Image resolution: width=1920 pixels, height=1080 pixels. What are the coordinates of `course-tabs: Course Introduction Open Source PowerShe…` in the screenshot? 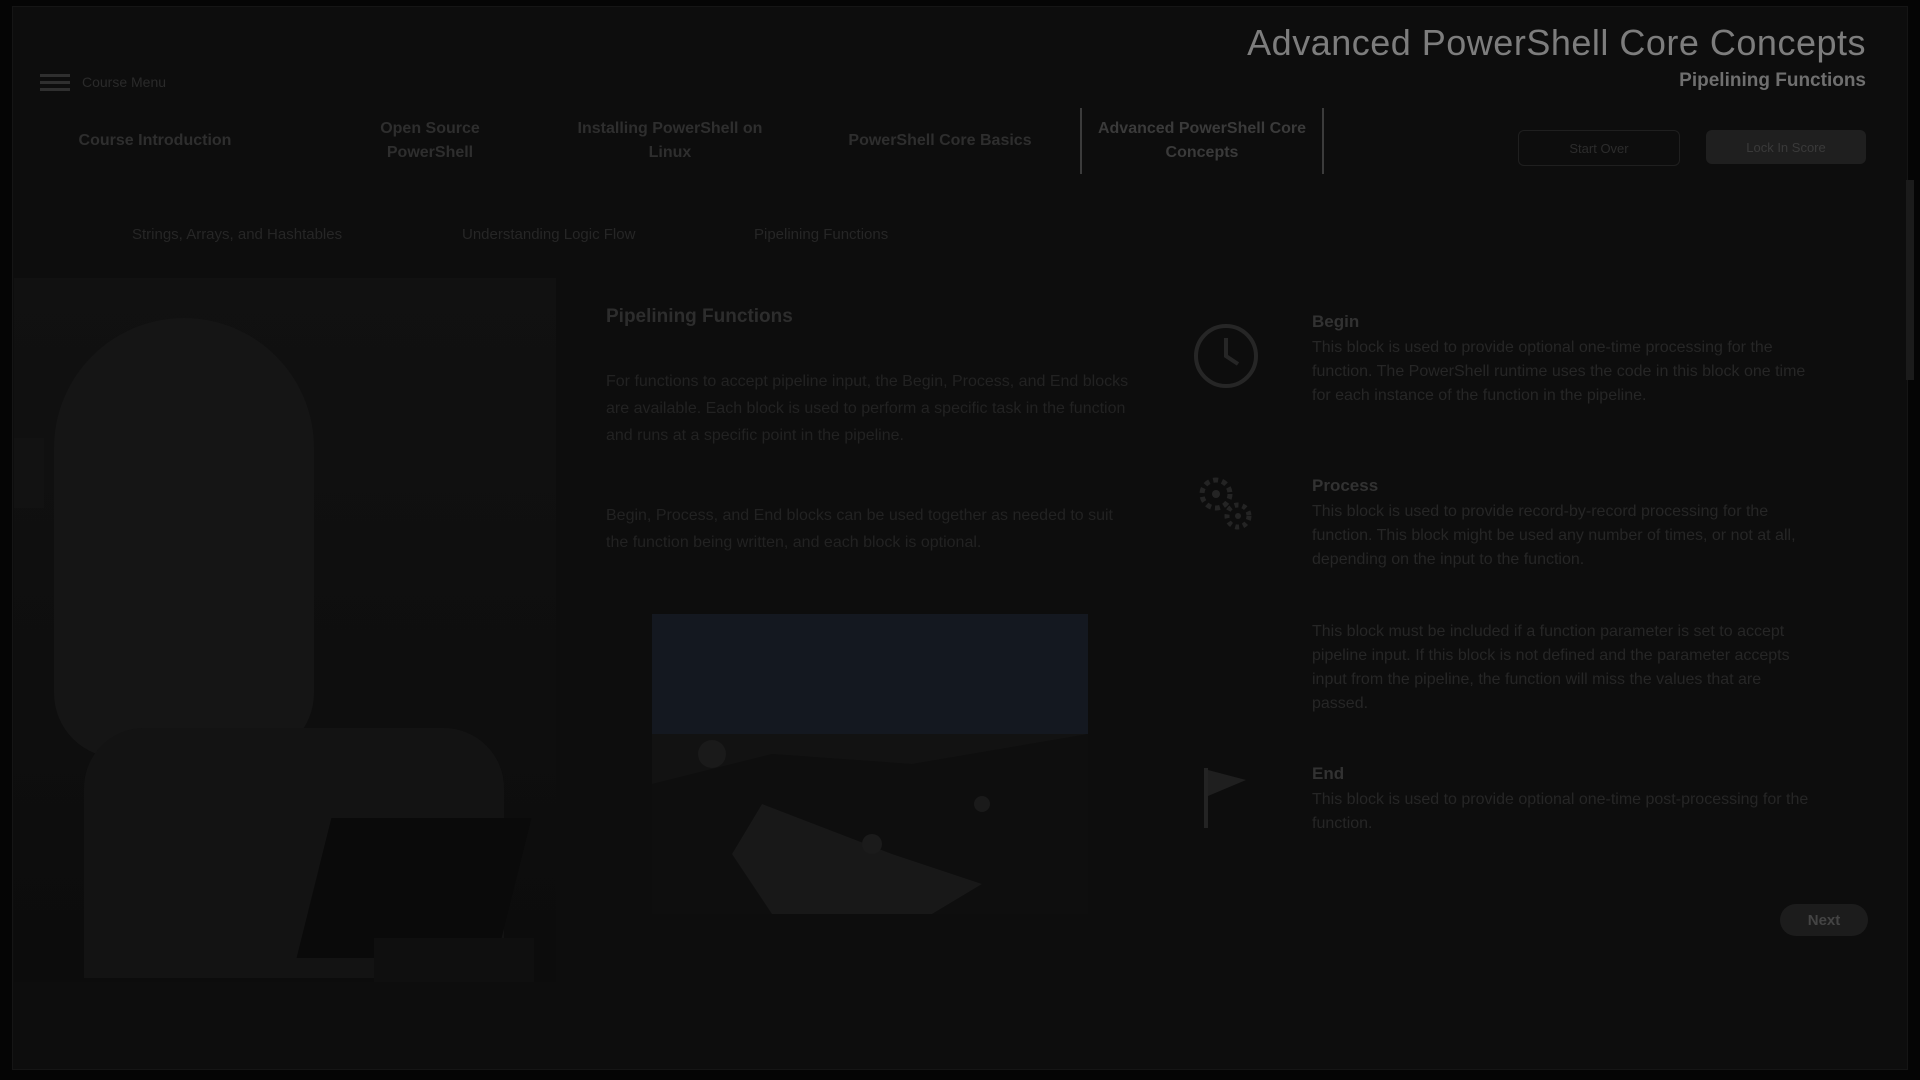 It's located at (690, 143).